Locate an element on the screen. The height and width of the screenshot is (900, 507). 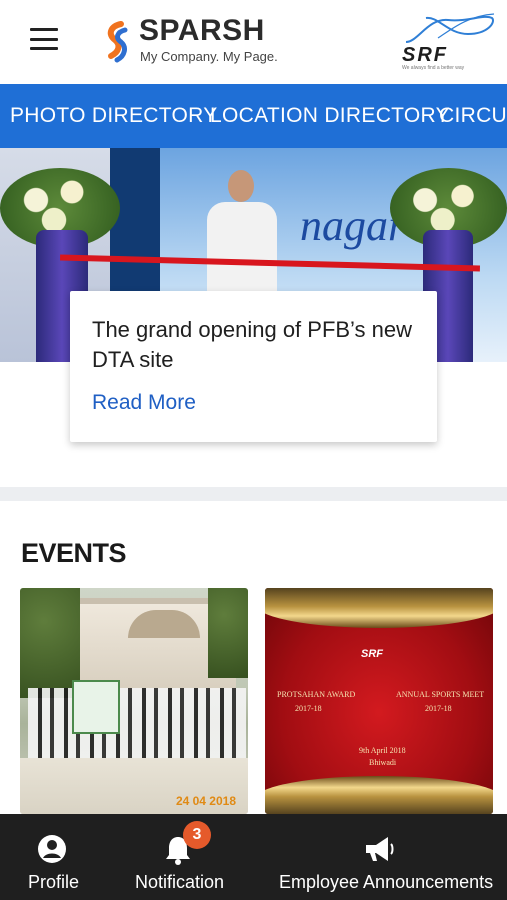
event-text: Bhiwadi is located at coordinates (383, 762).